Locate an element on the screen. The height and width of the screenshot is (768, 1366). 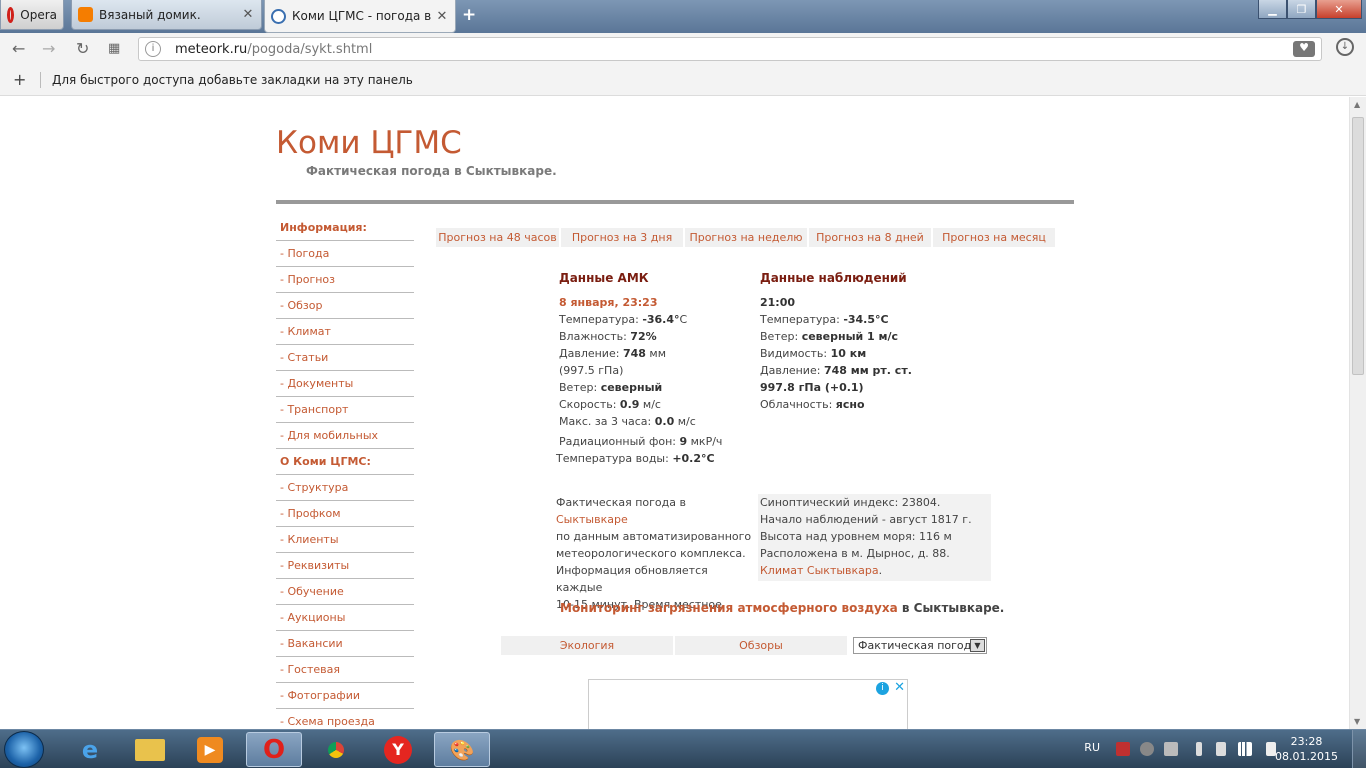
observation-pressure-hpa: 997.8 гПа (+0.1) is located at coordinates (812, 387).